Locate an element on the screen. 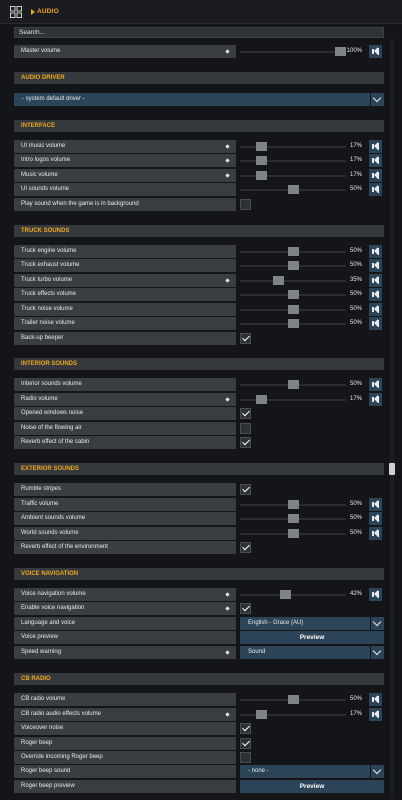 The width and height of the screenshot is (402, 800). music-volume-slider is located at coordinates (293, 175).